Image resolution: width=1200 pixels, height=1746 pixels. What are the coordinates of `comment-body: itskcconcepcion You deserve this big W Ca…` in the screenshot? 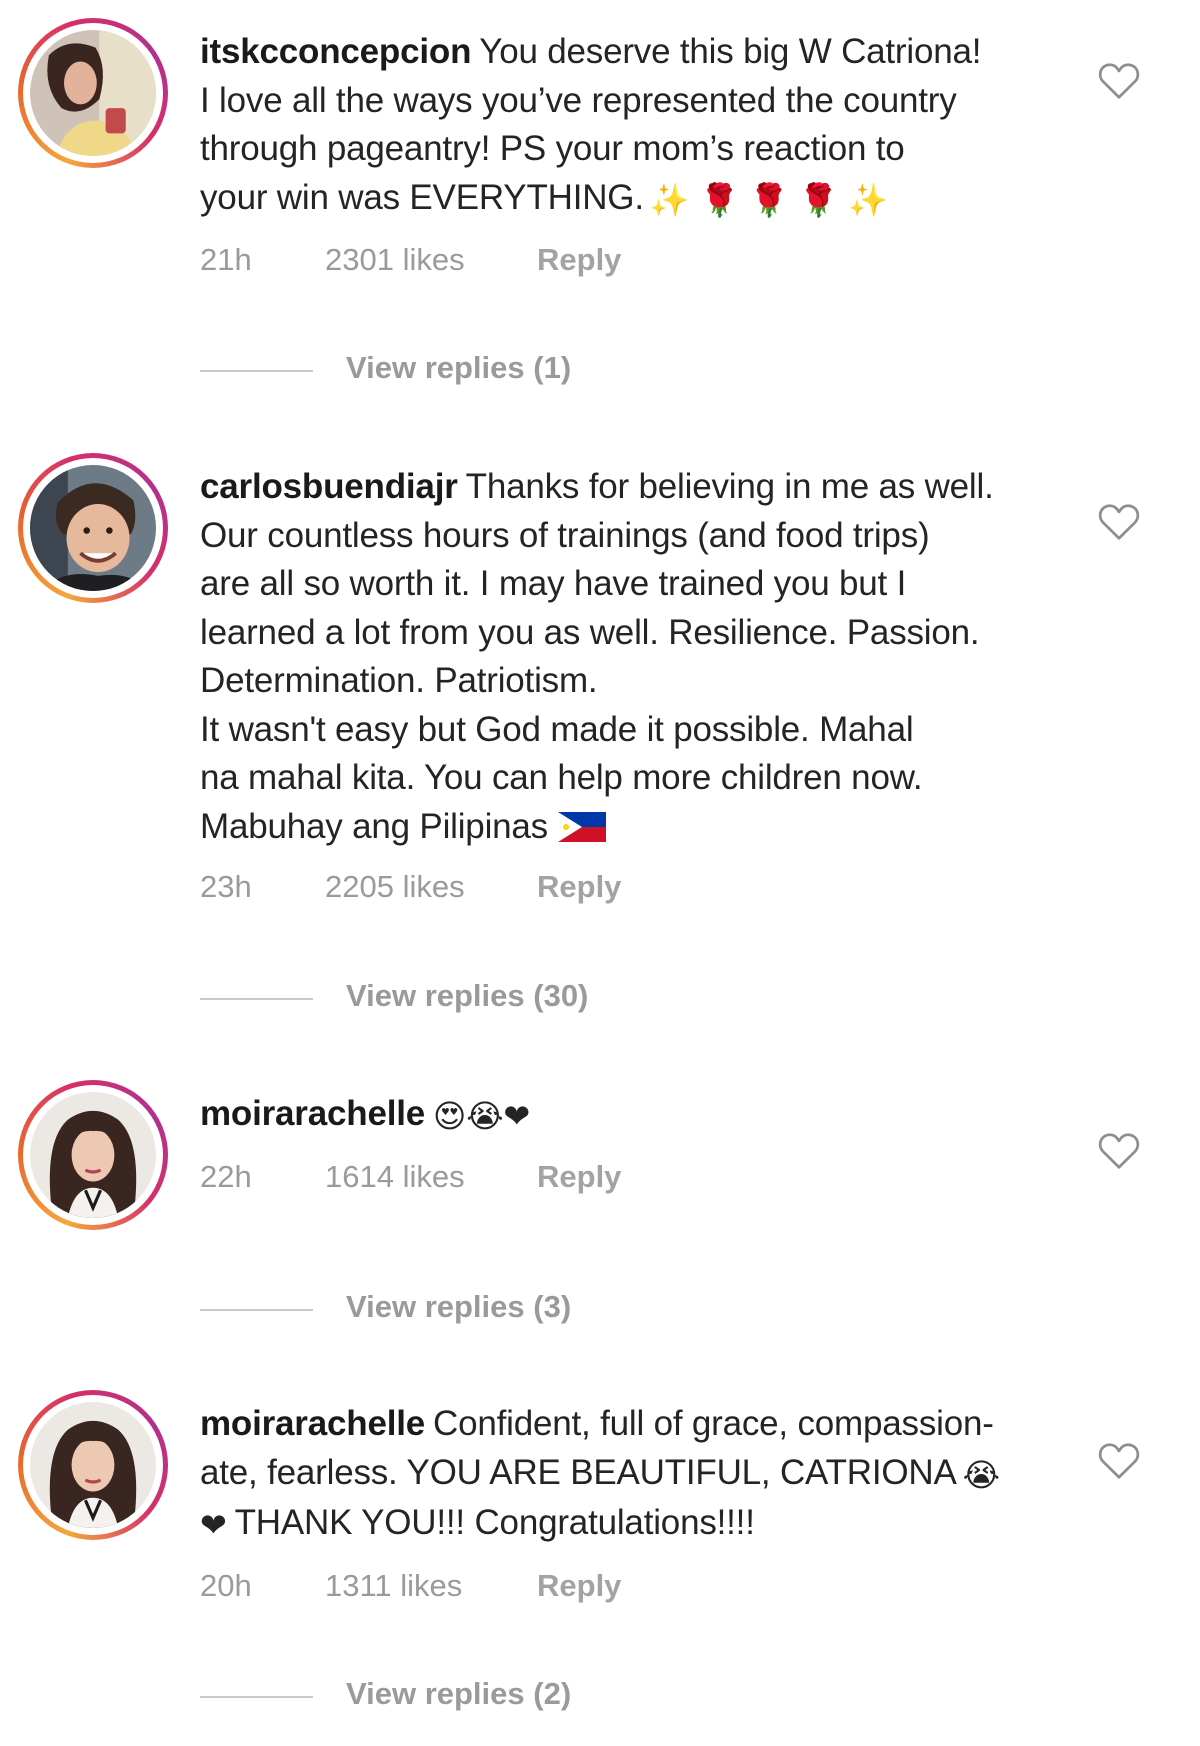 It's located at (625, 155).